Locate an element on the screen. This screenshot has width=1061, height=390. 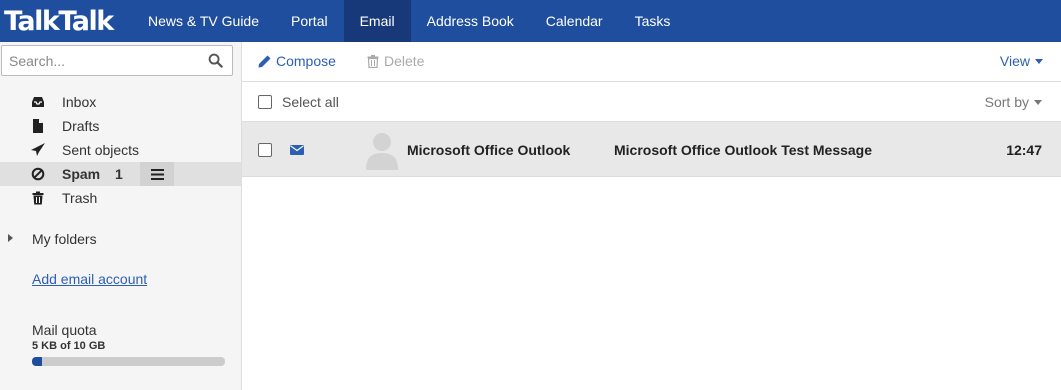
folder-spam: Spam 1 is located at coordinates (120, 174).